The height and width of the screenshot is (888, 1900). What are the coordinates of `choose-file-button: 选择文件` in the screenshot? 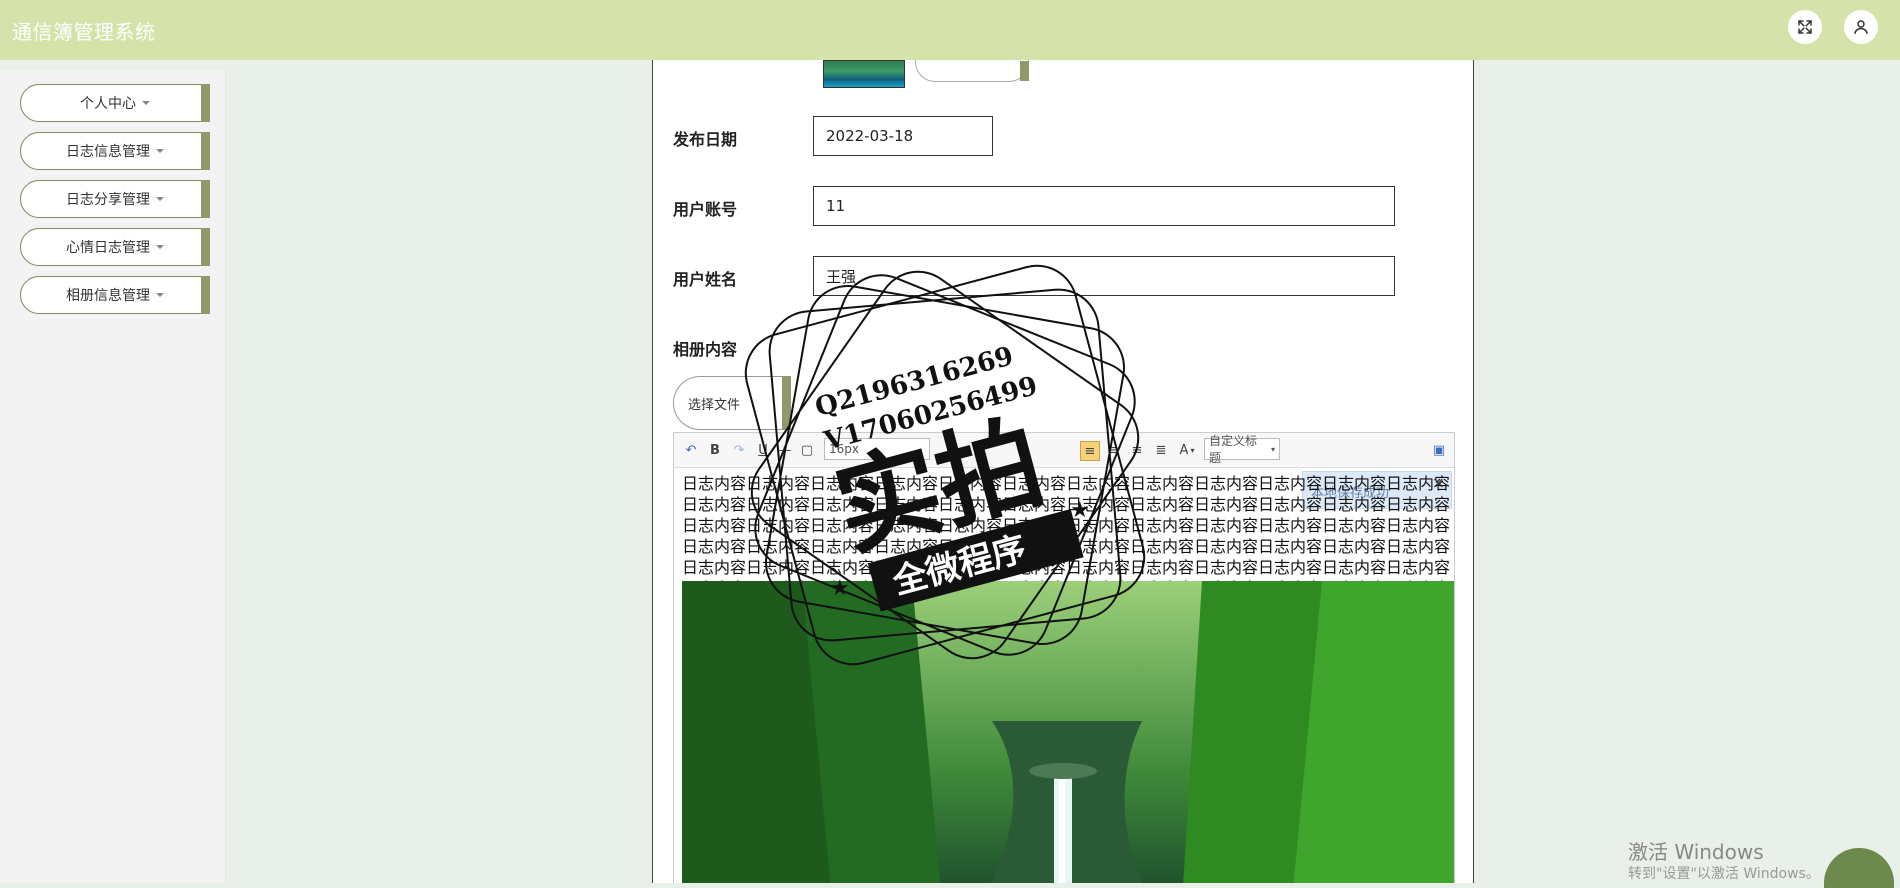 It's located at (732, 403).